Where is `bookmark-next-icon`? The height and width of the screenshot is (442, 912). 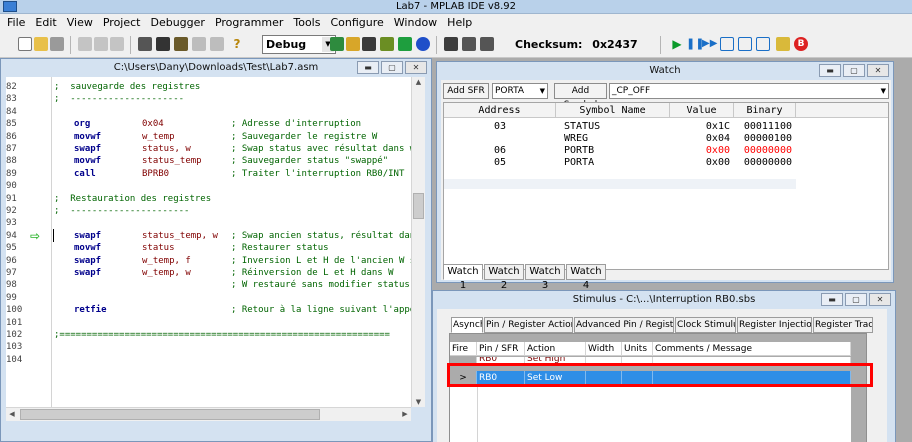
bookmark-next-icon is located at coordinates (217, 44).